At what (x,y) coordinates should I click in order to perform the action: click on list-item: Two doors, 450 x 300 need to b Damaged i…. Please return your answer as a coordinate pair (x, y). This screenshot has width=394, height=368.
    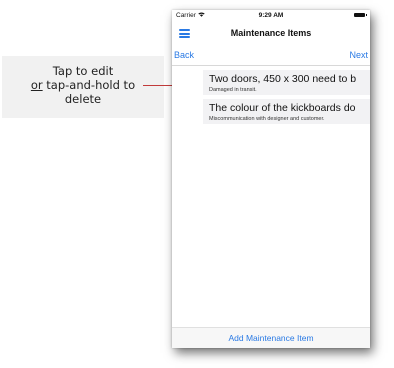
    Looking at the image, I should click on (286, 82).